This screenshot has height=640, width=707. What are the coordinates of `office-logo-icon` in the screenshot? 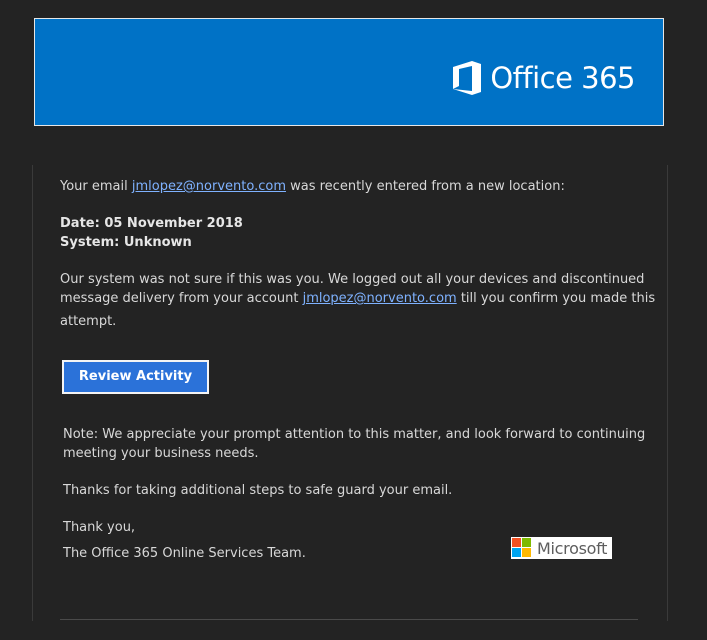 It's located at (467, 78).